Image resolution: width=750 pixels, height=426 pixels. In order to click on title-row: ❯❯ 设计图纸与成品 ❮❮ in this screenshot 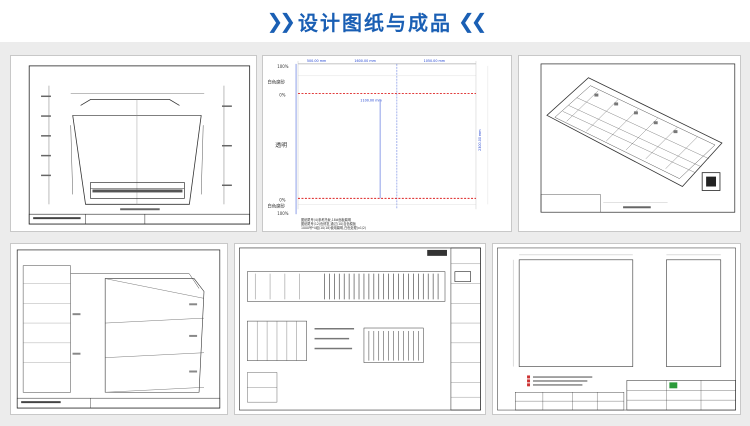, I will do `click(375, 21)`.